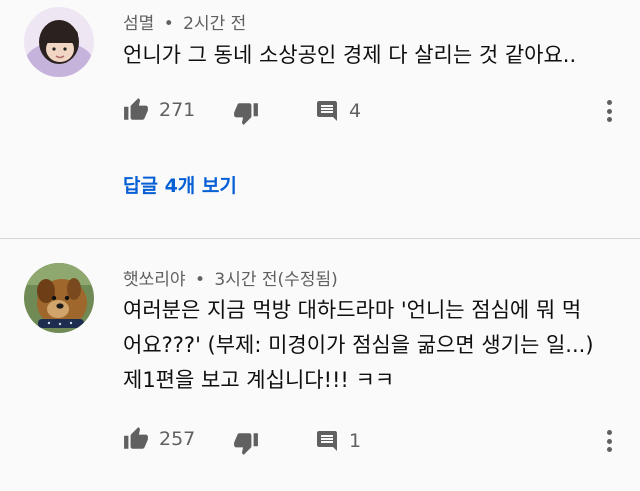 The height and width of the screenshot is (491, 640). I want to click on comment-line: 어요???' (부제: 미경이가 점심을 굶으면 생기는 일...), so click(358, 345).